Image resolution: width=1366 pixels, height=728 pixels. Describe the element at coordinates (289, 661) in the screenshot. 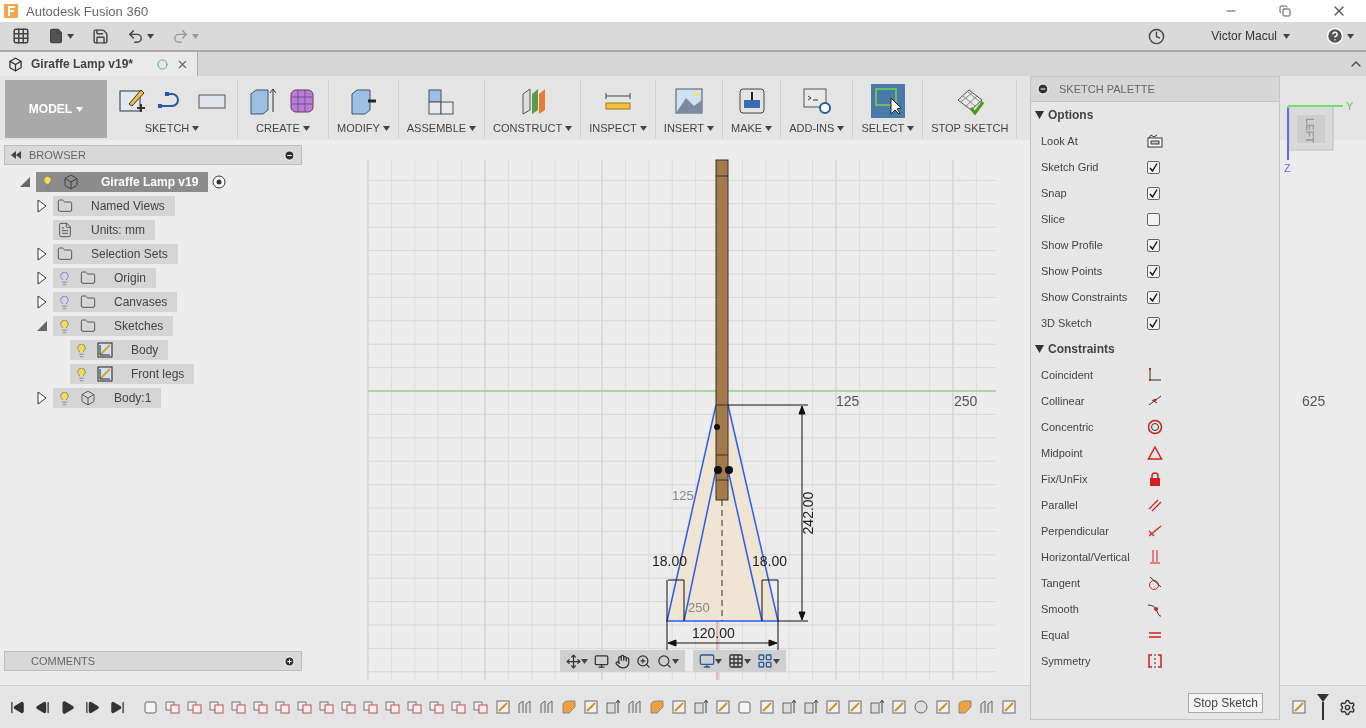

I see `add-comment-icon` at that location.